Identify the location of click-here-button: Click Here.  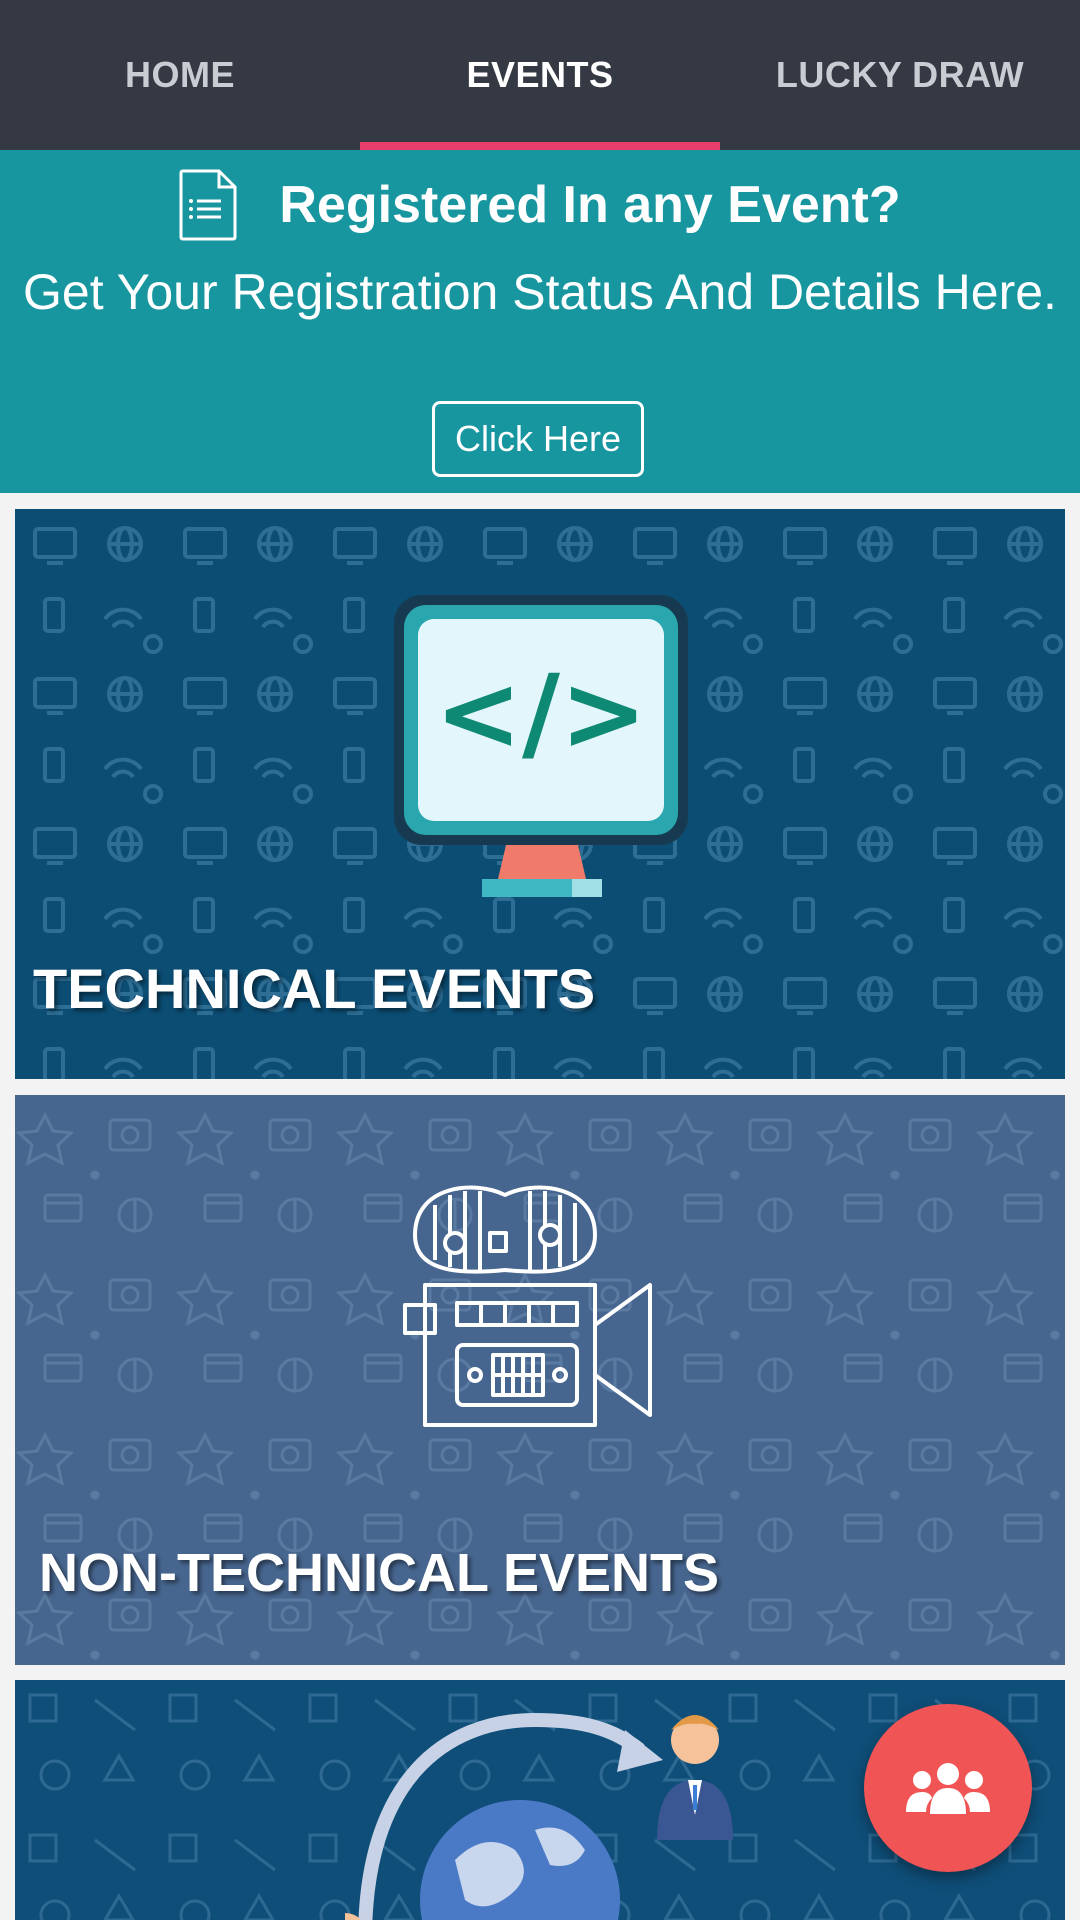
(538, 439).